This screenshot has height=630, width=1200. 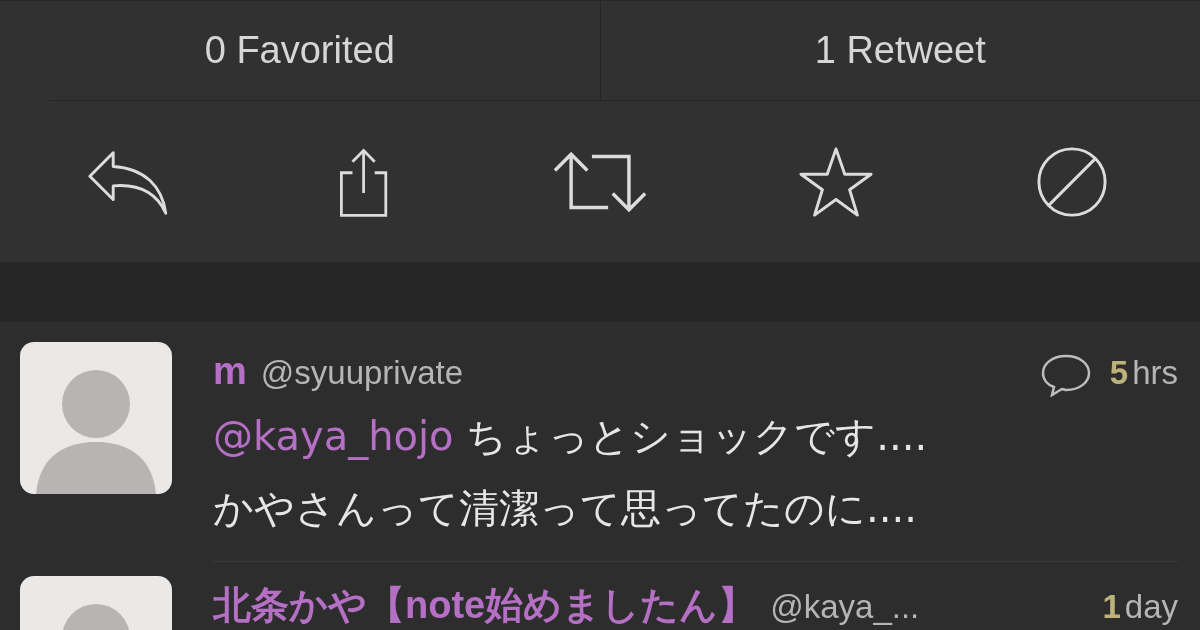 What do you see at coordinates (900, 50) in the screenshot?
I see `count-label: 1 Retweet` at bounding box center [900, 50].